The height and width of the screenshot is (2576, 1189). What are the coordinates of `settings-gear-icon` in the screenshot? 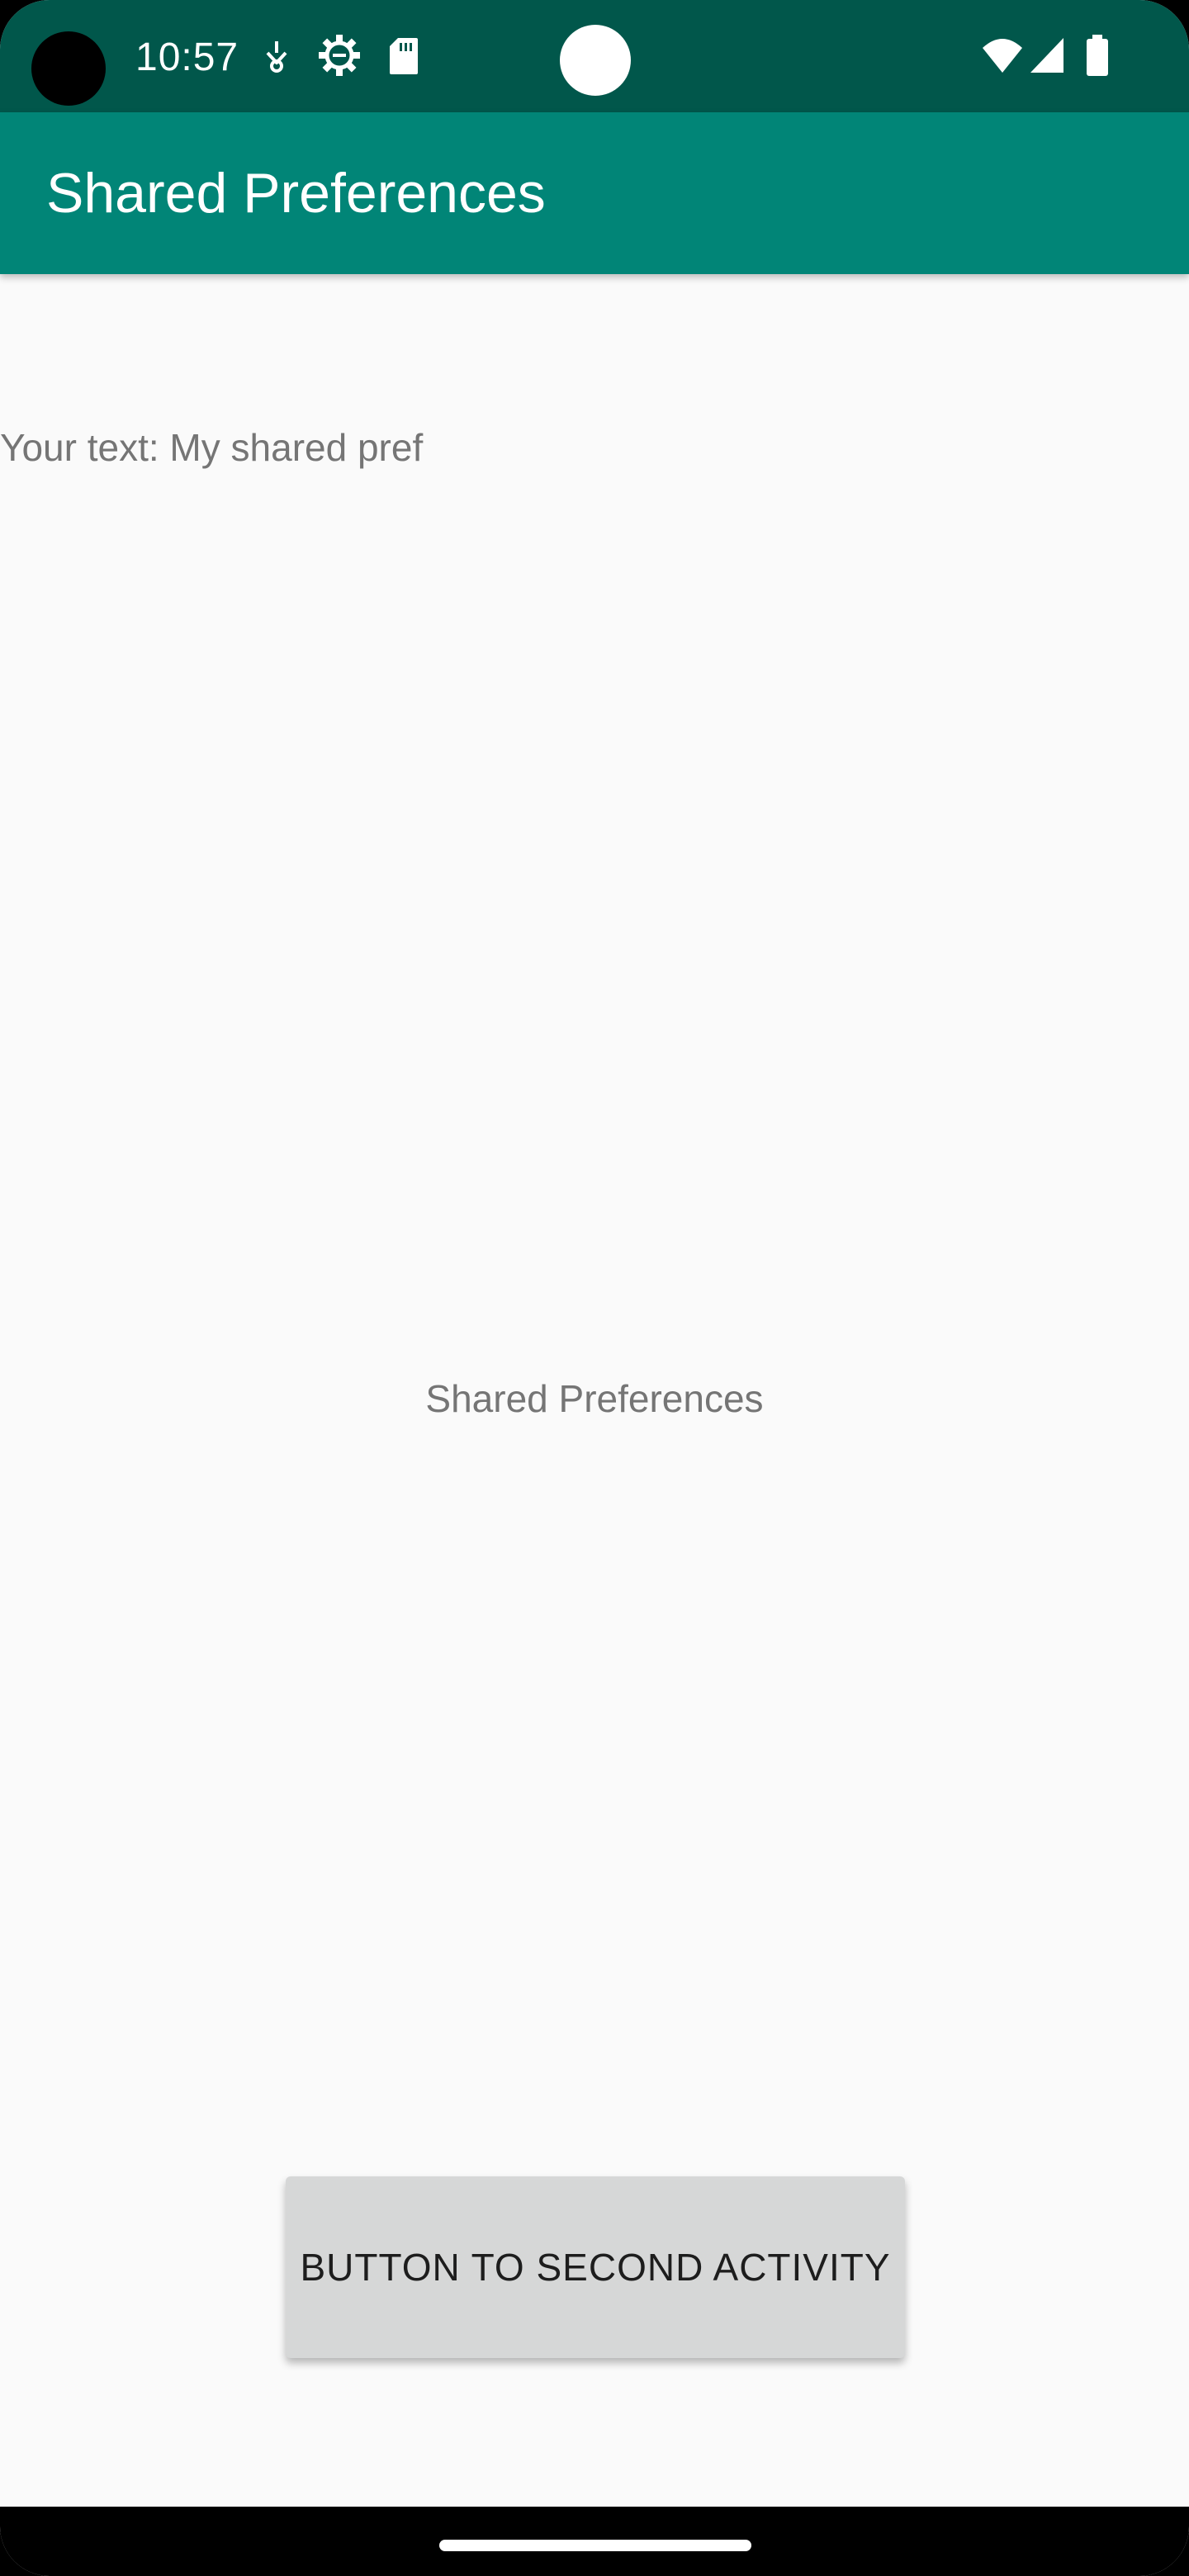 It's located at (339, 55).